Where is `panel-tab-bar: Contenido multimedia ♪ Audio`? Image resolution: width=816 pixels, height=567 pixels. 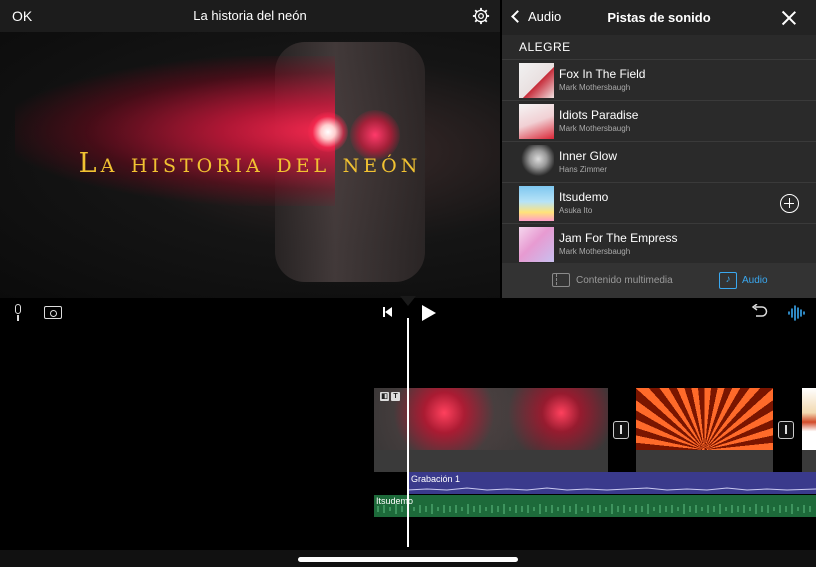
panel-tab-bar: Contenido multimedia ♪ Audio is located at coordinates (659, 280).